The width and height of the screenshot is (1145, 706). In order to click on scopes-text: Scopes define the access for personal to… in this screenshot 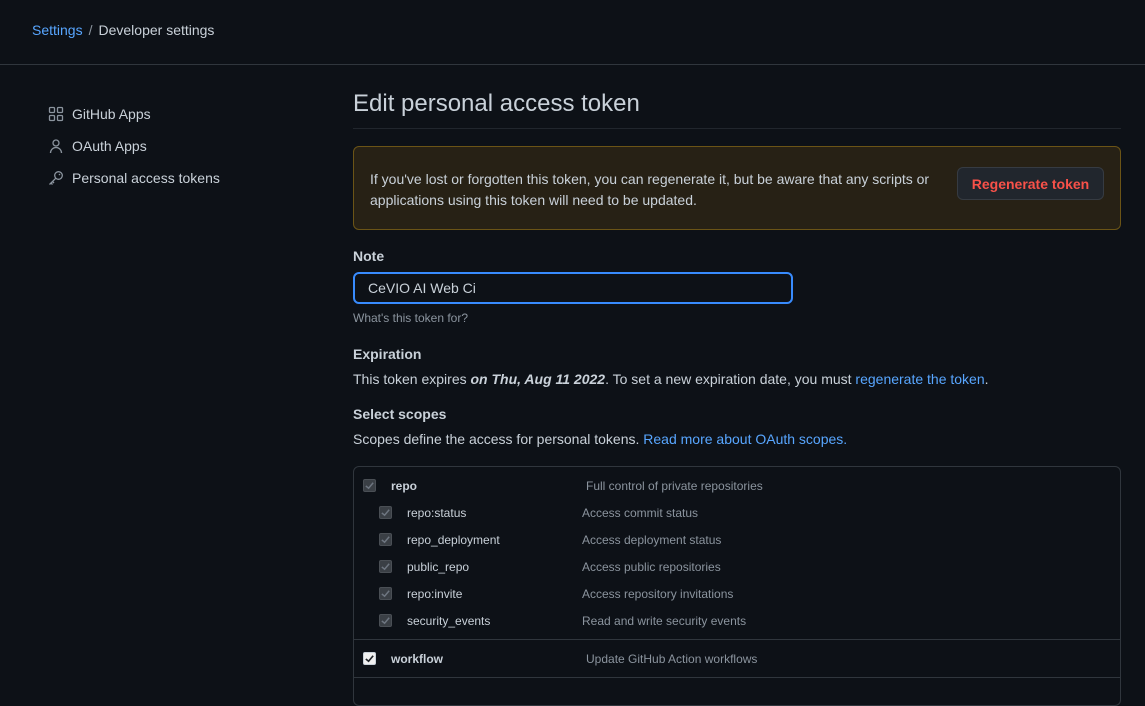, I will do `click(498, 439)`.